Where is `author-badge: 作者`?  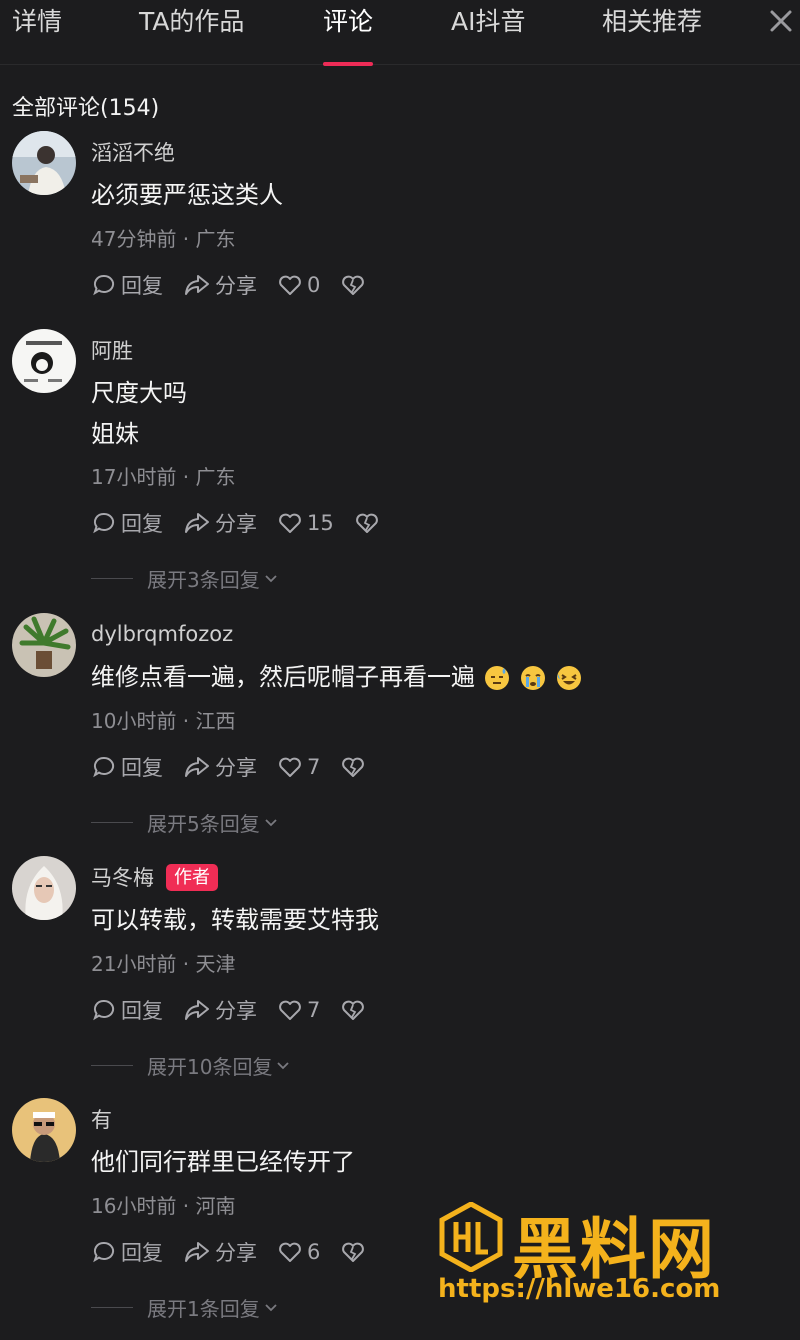 author-badge: 作者 is located at coordinates (192, 877).